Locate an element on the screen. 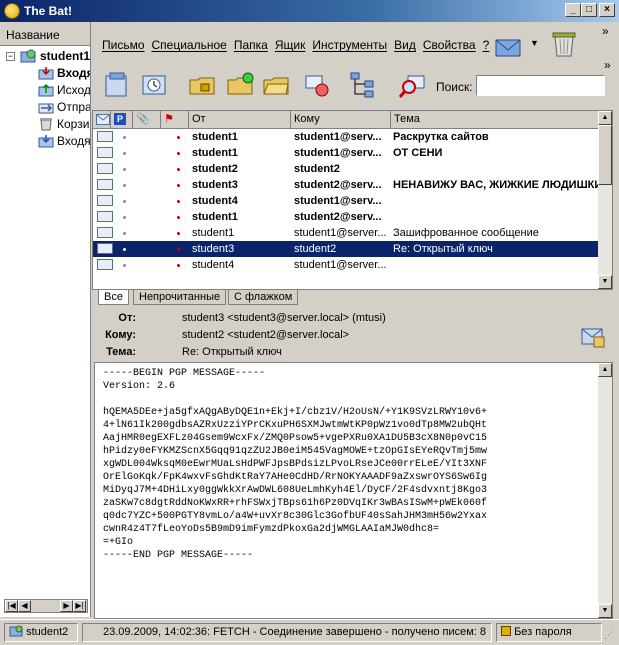 The image size is (619, 645). status-security: Без пароля is located at coordinates (549, 632).